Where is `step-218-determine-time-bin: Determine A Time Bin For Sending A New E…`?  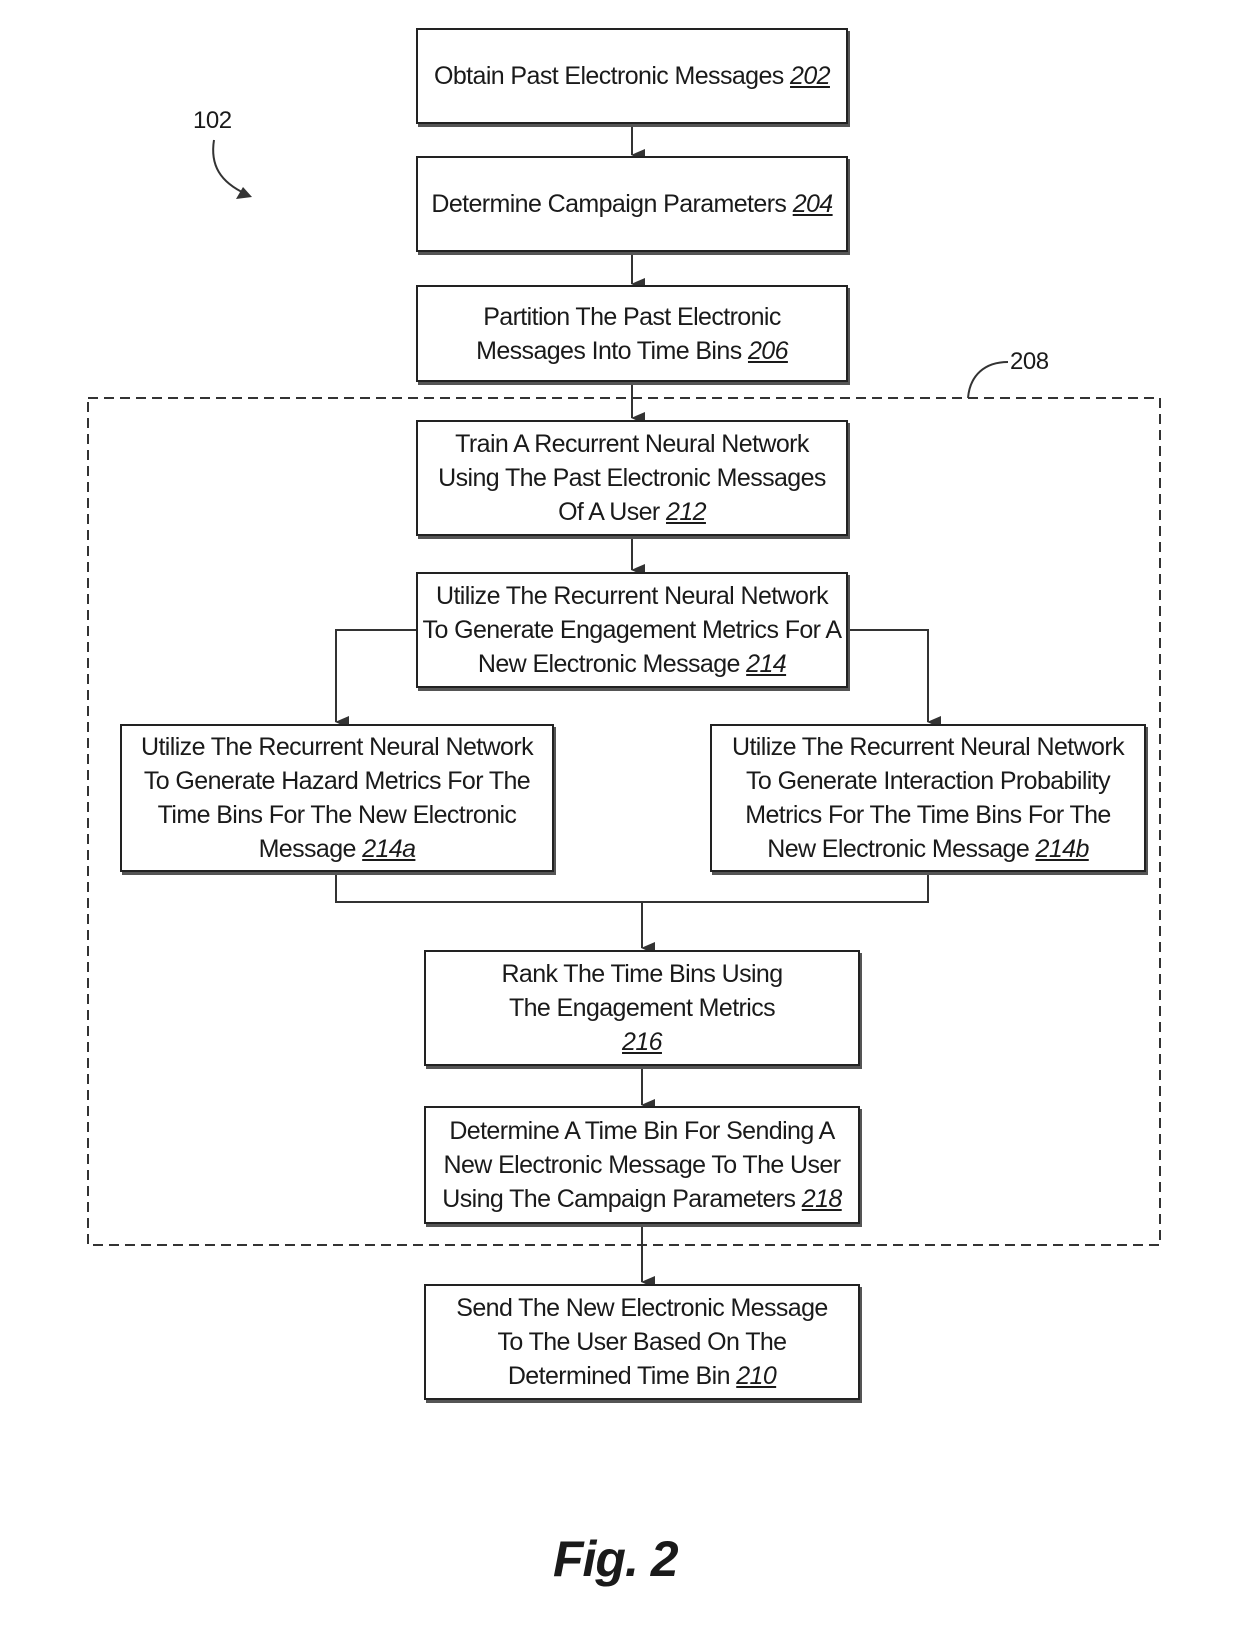 step-218-determine-time-bin: Determine A Time Bin For Sending A New E… is located at coordinates (642, 1165).